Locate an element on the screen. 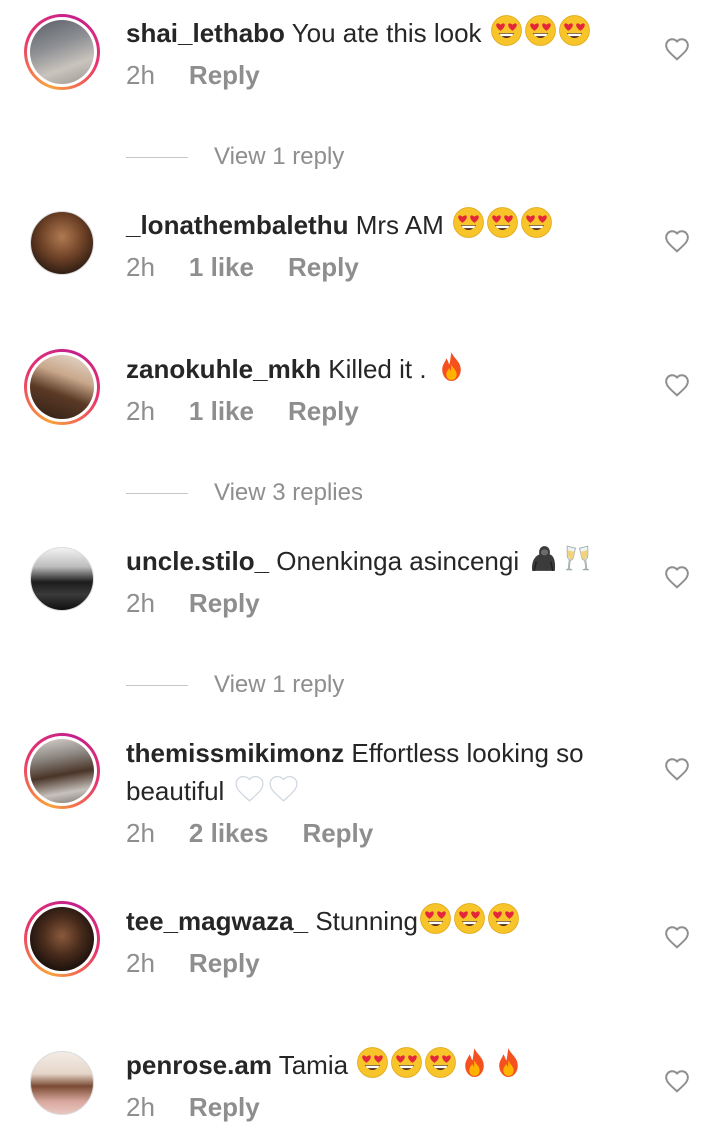 The image size is (720, 1146). likes-count: 2 likes is located at coordinates (229, 833).